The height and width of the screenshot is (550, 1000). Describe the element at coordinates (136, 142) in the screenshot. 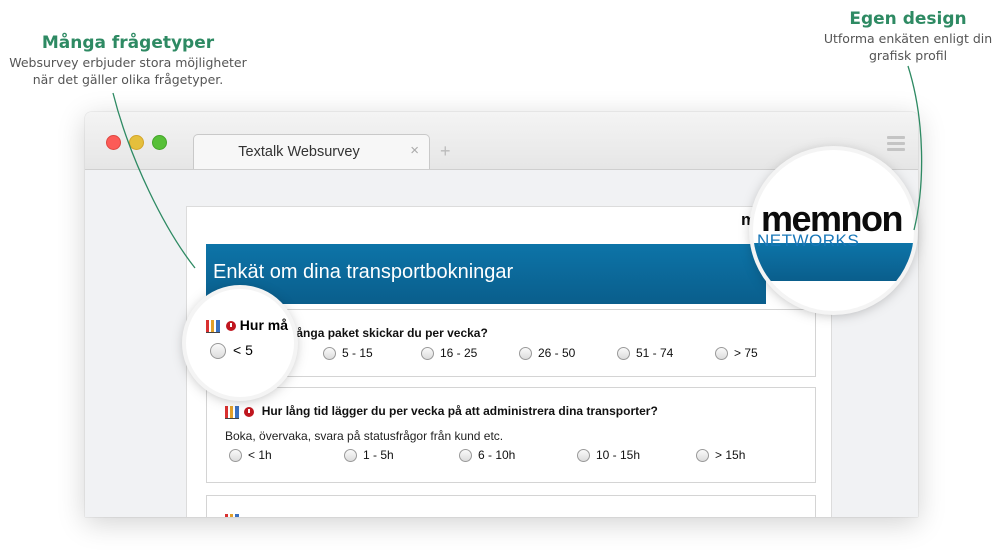

I see `minimize-window-icon` at that location.